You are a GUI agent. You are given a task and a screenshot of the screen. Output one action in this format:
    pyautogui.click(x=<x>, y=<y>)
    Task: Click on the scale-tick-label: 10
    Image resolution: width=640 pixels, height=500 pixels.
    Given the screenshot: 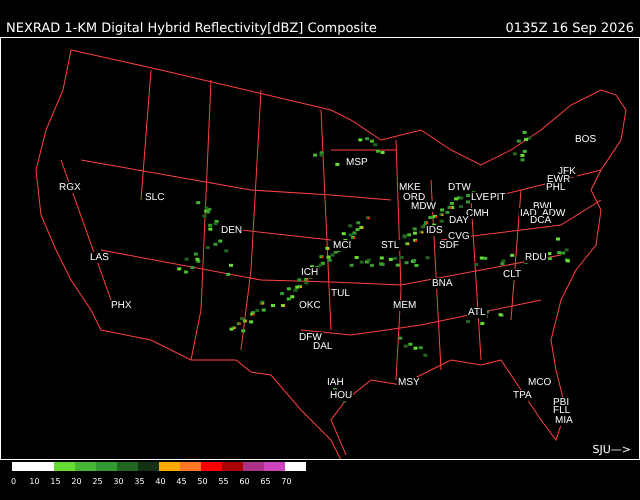 What is the action you would take?
    pyautogui.click(x=34, y=482)
    